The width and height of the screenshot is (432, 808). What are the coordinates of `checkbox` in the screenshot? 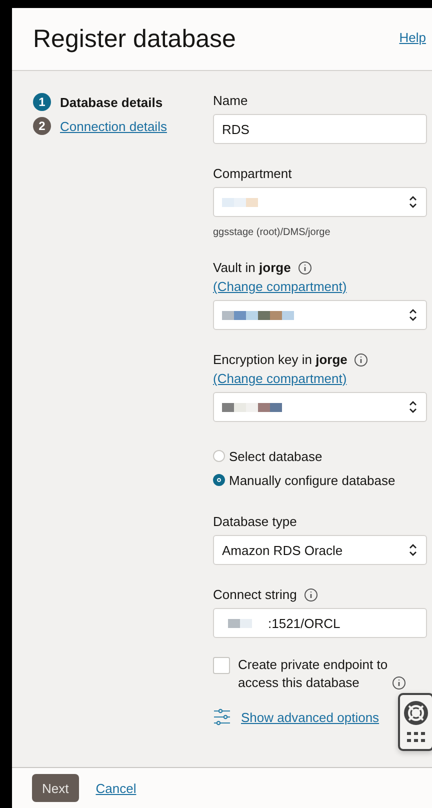 It's located at (221, 665).